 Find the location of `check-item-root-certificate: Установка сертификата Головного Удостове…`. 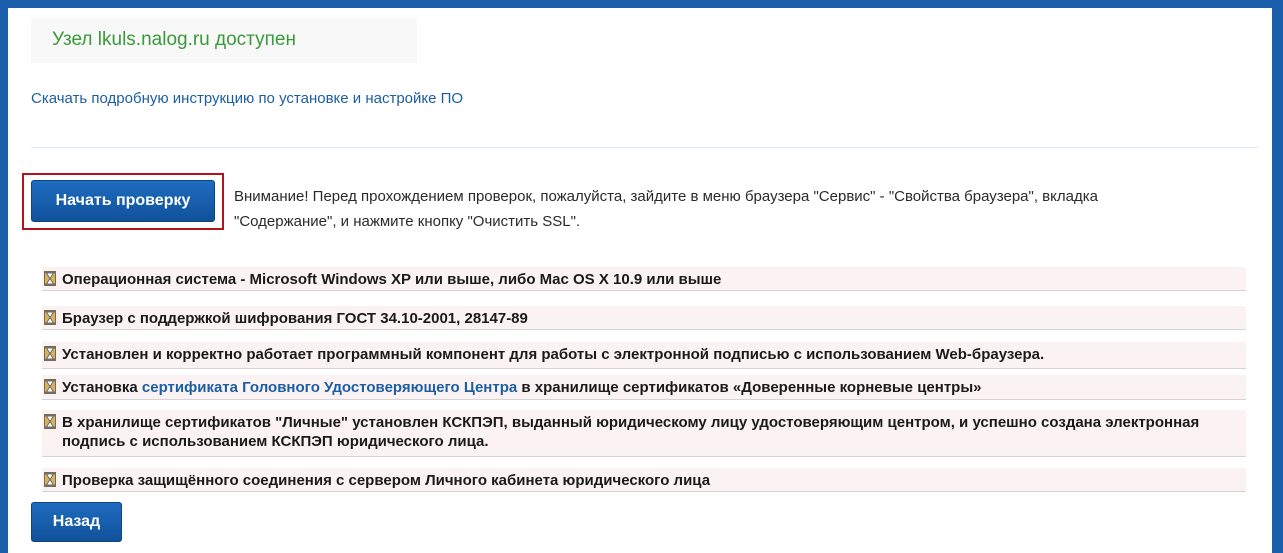

check-item-root-certificate: Установка сертификата Головного Удостове… is located at coordinates (644, 387).